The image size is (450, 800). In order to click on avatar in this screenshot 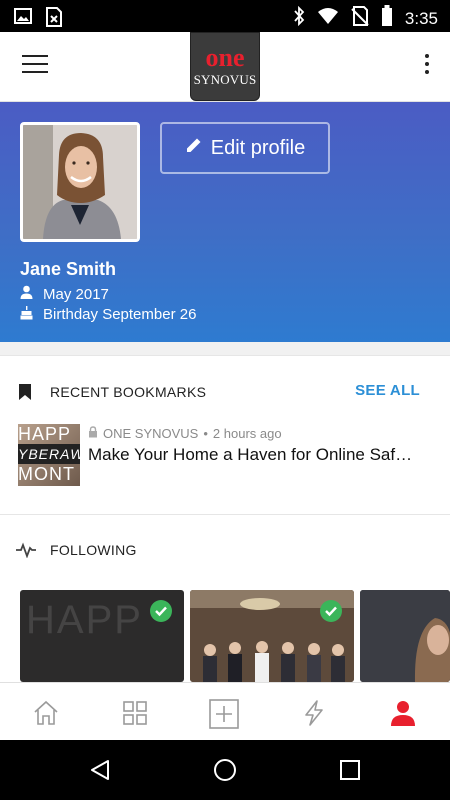, I will do `click(80, 182)`.